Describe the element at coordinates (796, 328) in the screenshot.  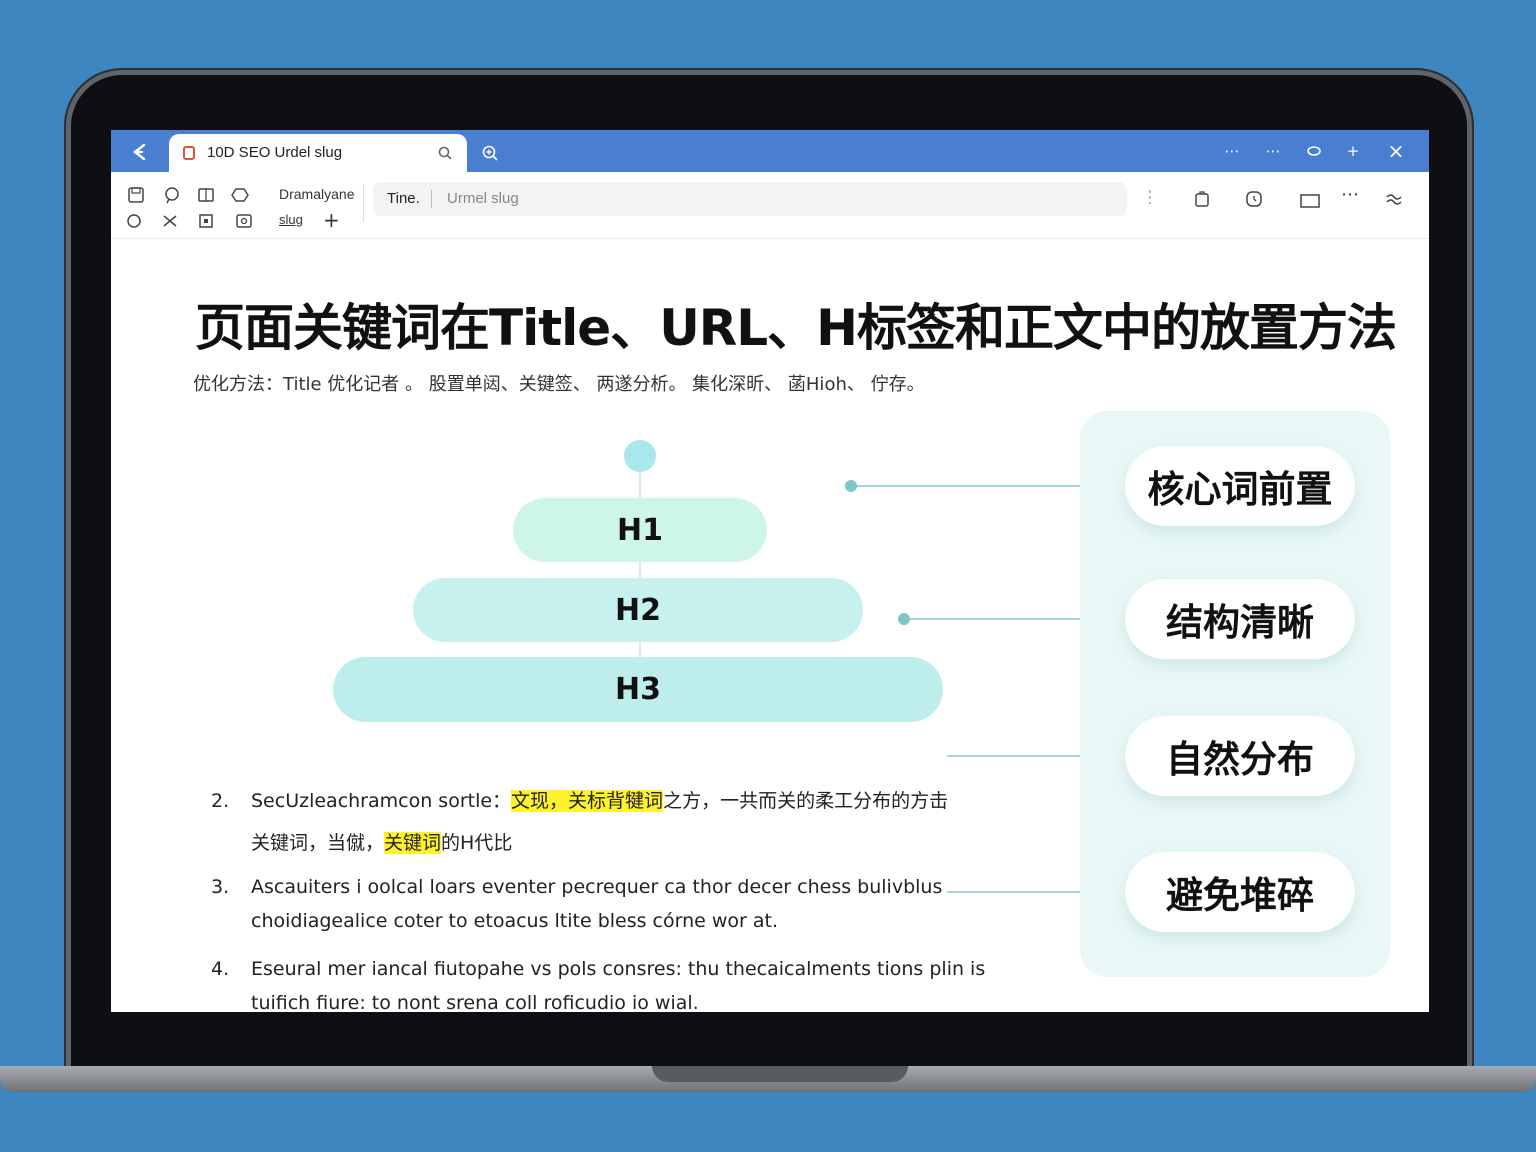
I see `page-title: 页面关键词在Title、URL、H标签和正文中的放置方法` at that location.